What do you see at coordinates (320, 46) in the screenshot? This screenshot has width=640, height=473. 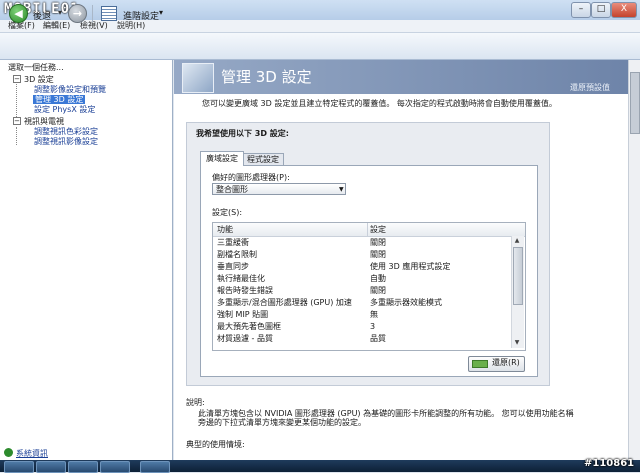 I see `toolbar` at bounding box center [320, 46].